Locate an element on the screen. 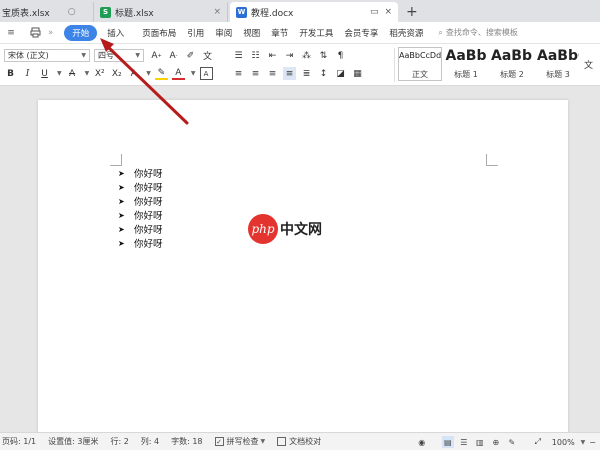  menu-more-icon: » is located at coordinates (50, 33).